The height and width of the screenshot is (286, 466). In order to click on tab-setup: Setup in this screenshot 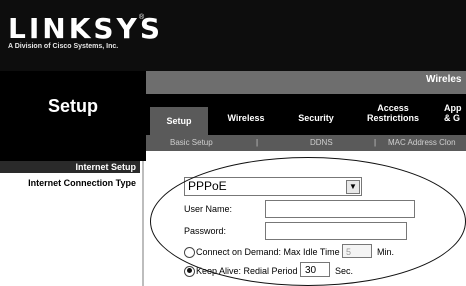, I will do `click(179, 121)`.